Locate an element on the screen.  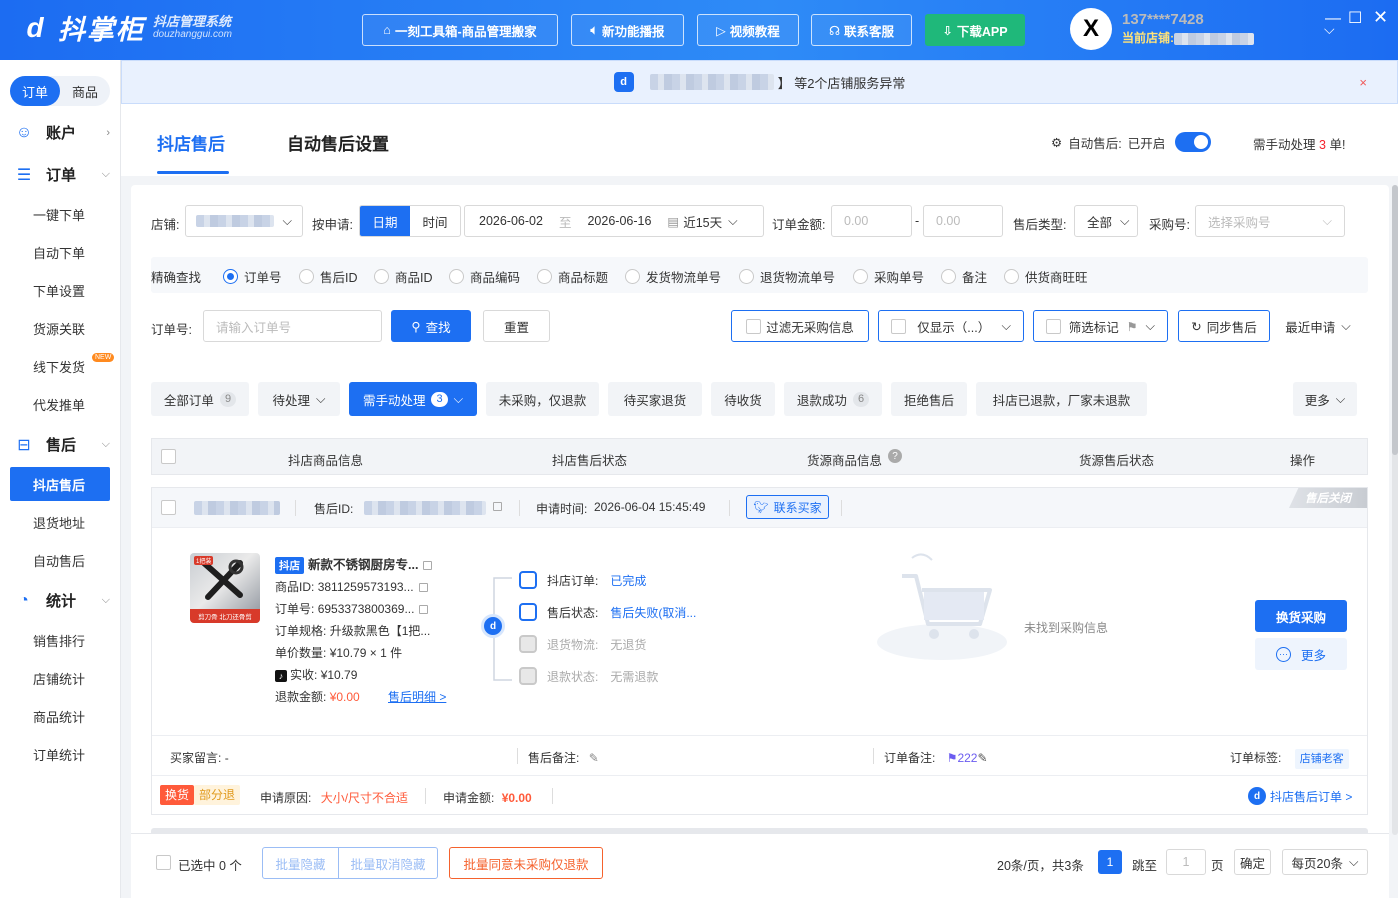
exchange-purchase-button: 换货采购 is located at coordinates (1301, 616).